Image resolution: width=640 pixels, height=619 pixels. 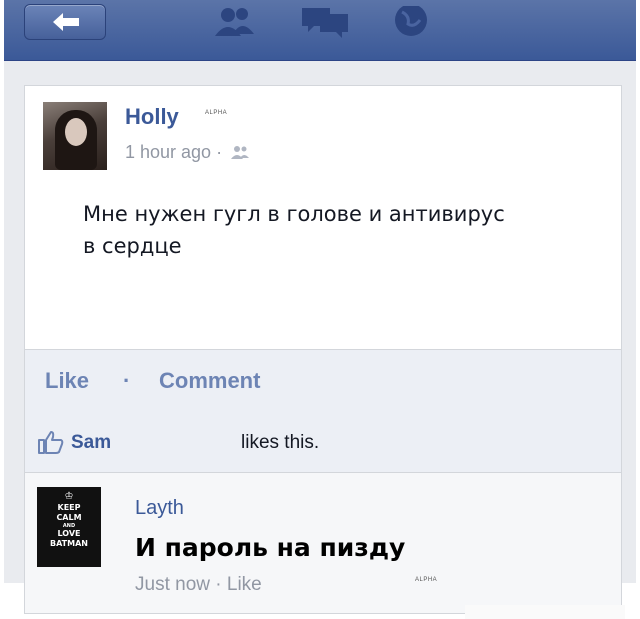 What do you see at coordinates (51, 444) in the screenshot?
I see `thumbs-up-icon` at bounding box center [51, 444].